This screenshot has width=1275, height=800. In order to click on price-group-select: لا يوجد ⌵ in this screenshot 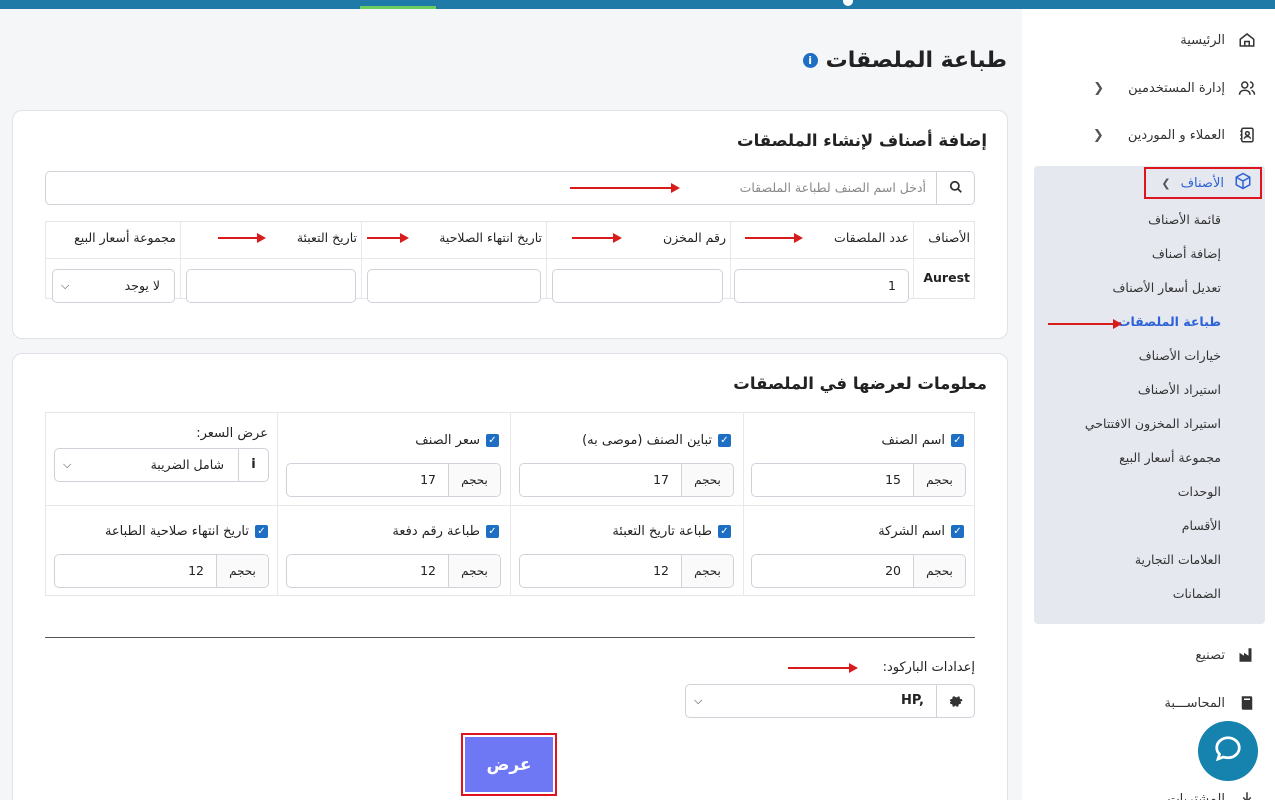, I will do `click(113, 286)`.